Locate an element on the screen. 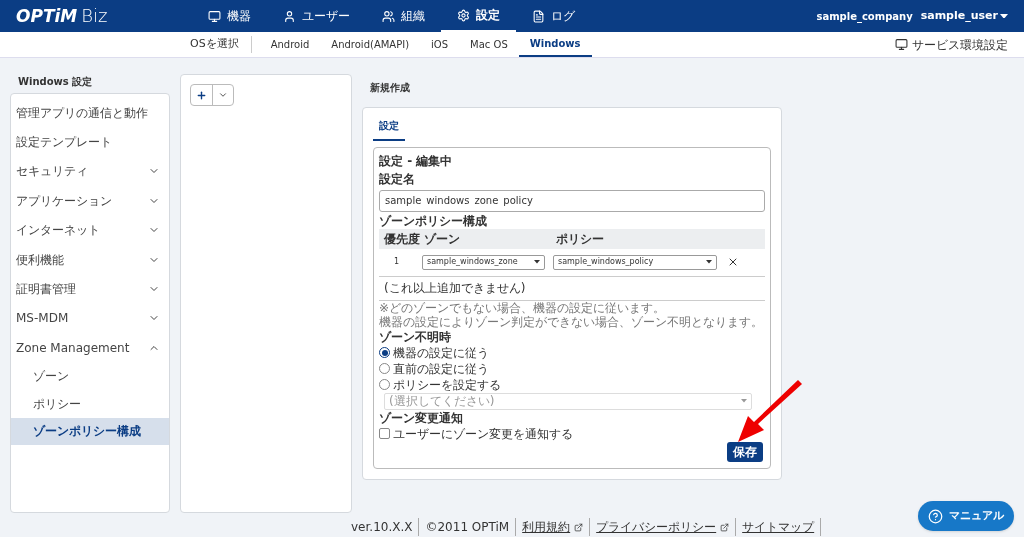 This screenshot has width=1024, height=537. nav-tab: 機器 is located at coordinates (229, 16).